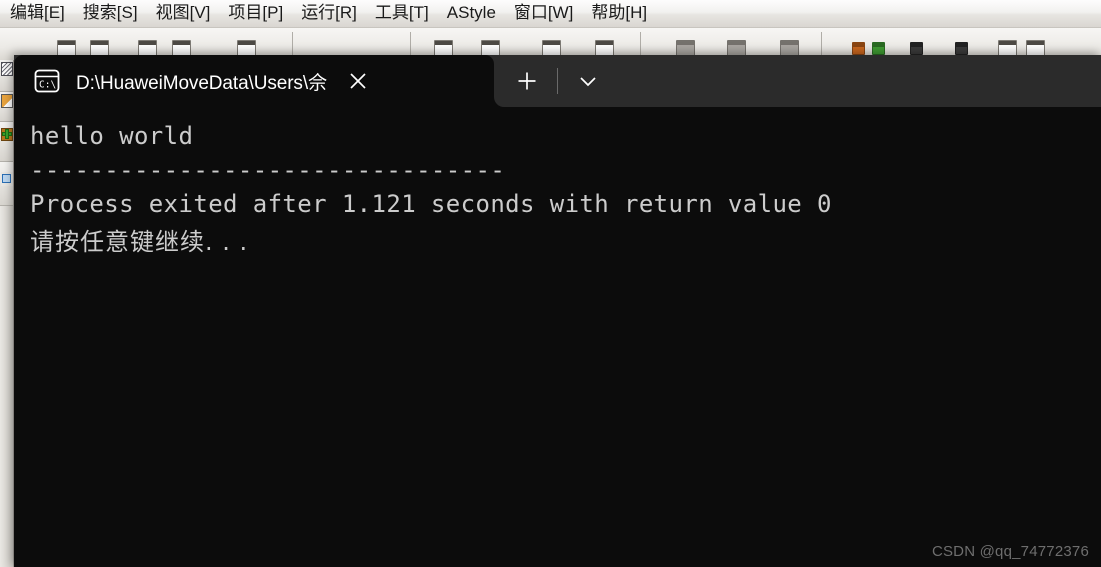  What do you see at coordinates (471, 13) in the screenshot?
I see `menu-item-astyle: AStyle` at bounding box center [471, 13].